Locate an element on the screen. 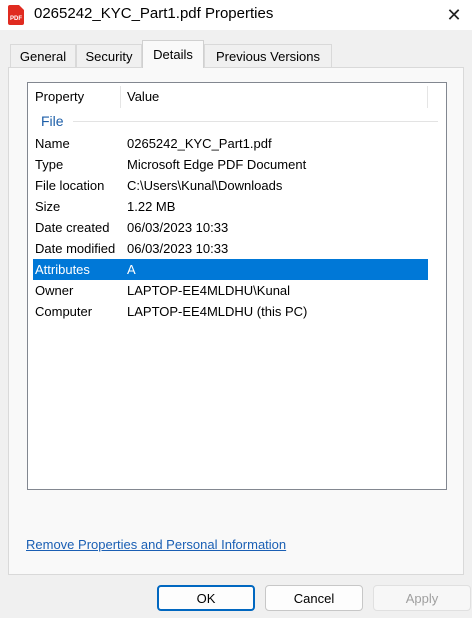 The image size is (472, 618). column-header-value: Value is located at coordinates (143, 97).